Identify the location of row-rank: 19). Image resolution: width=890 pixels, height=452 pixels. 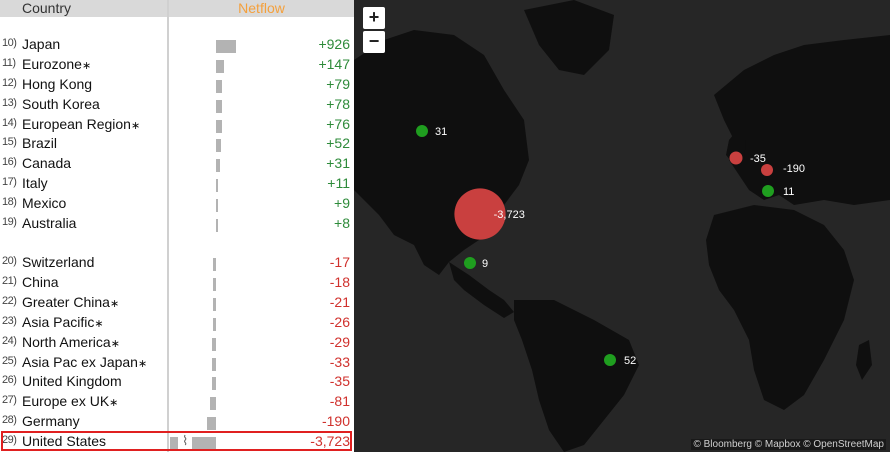
(9, 222).